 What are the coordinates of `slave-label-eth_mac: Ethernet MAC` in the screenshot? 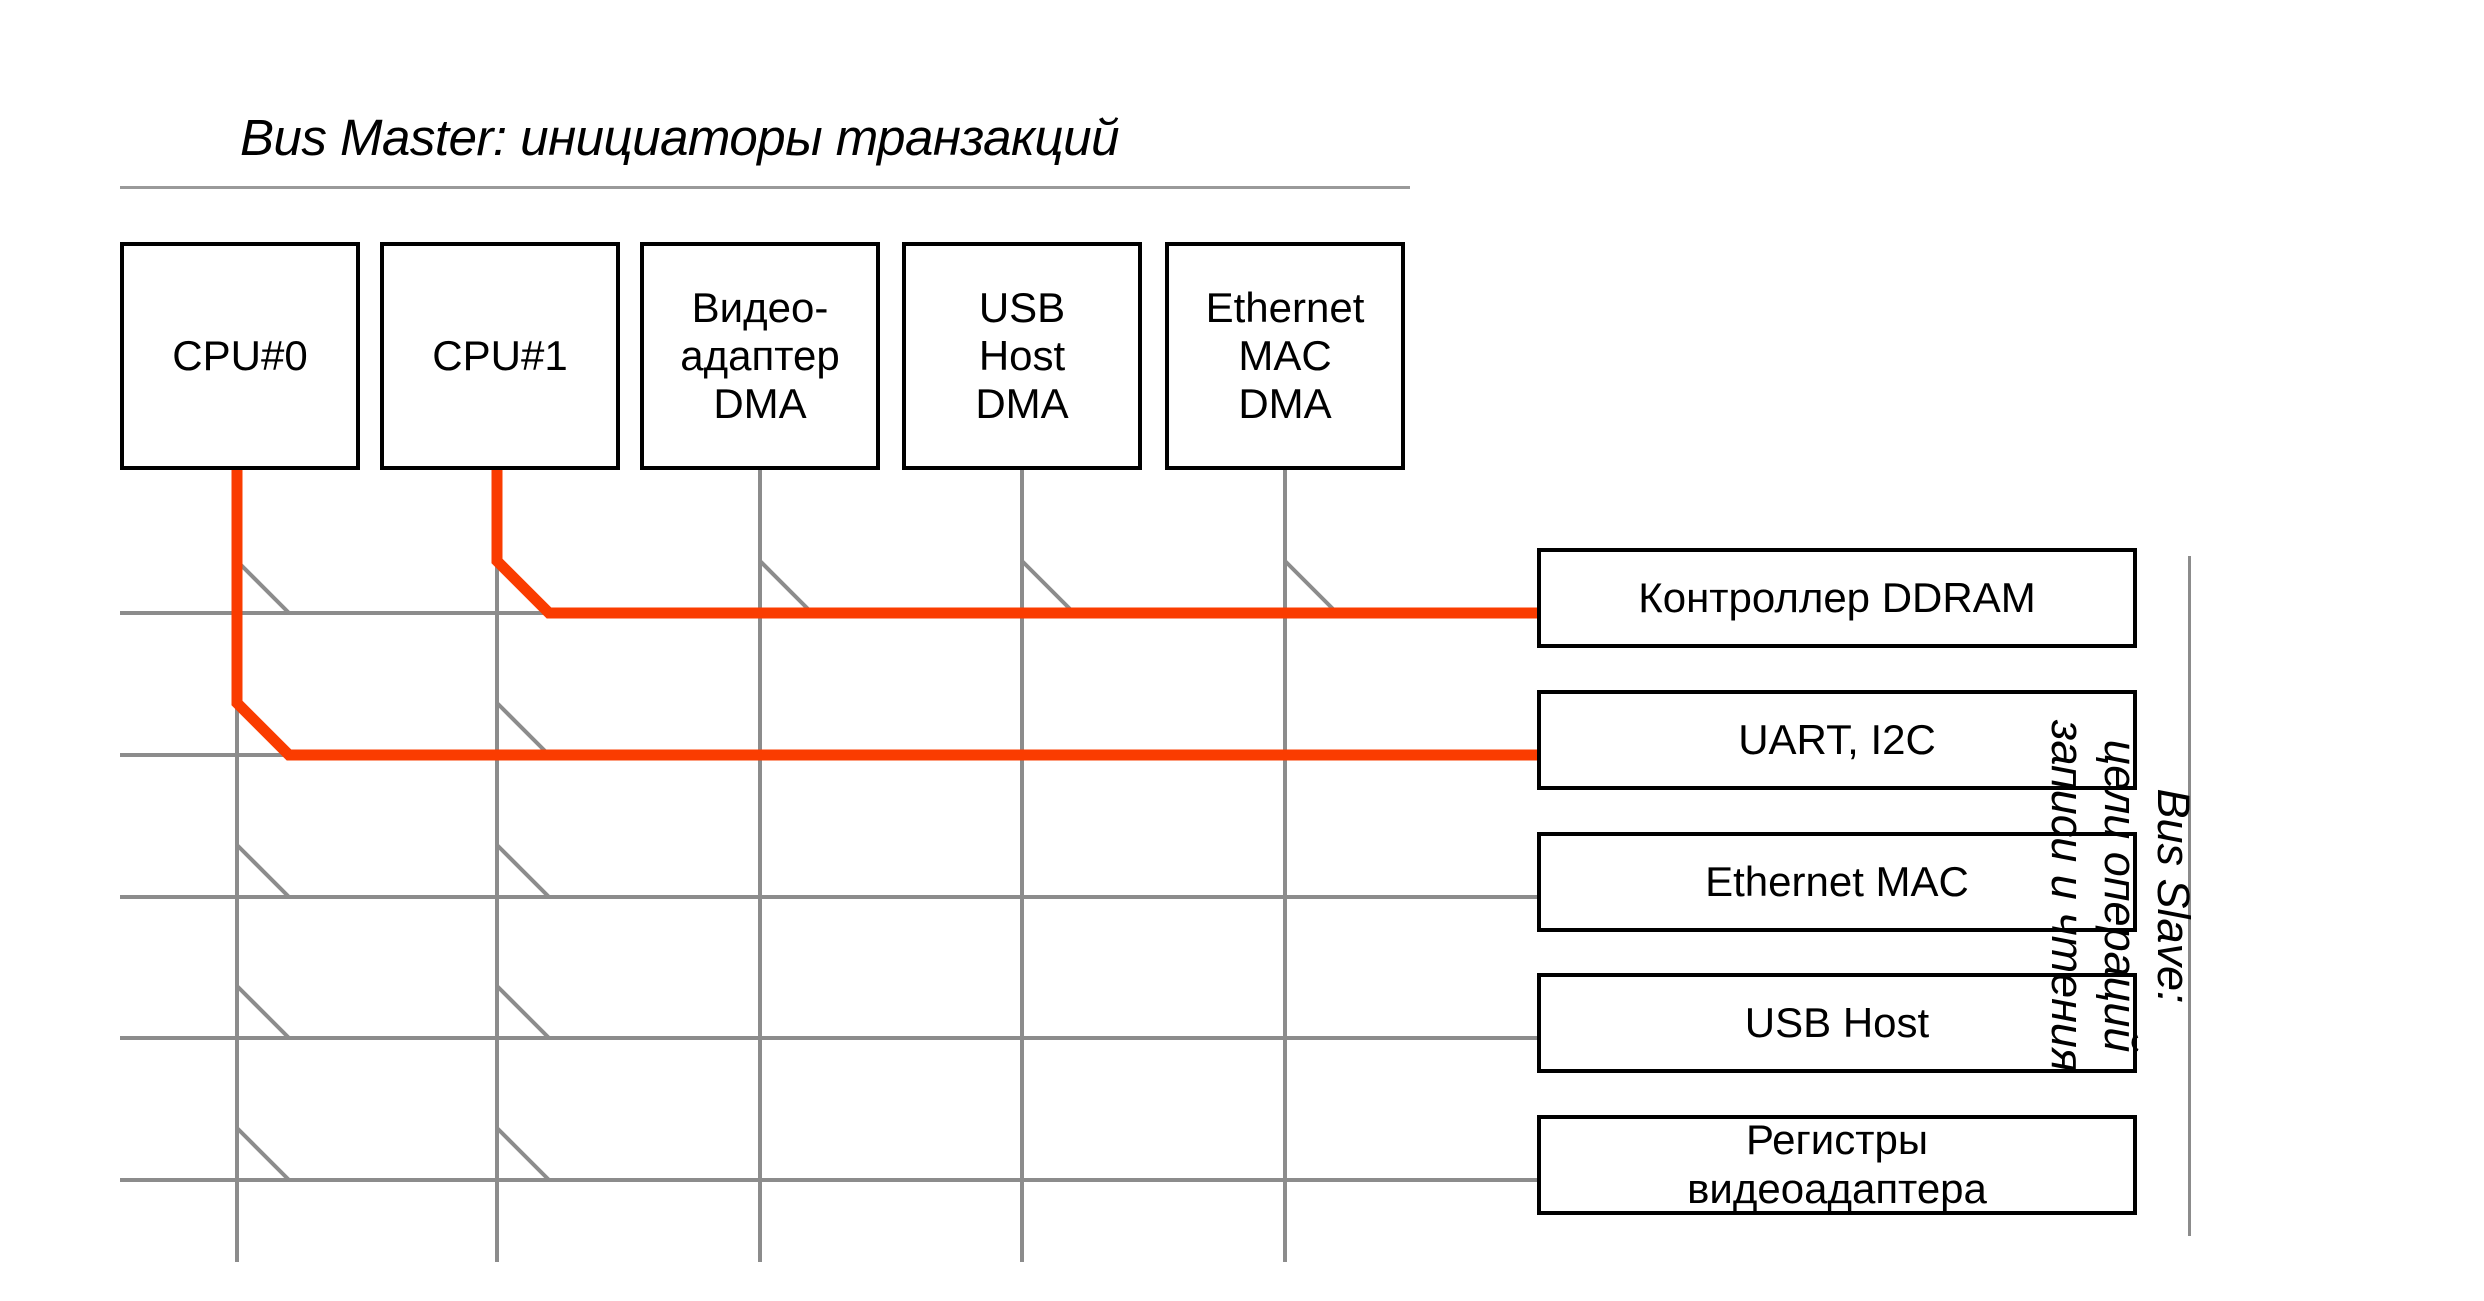 It's located at (1837, 881).